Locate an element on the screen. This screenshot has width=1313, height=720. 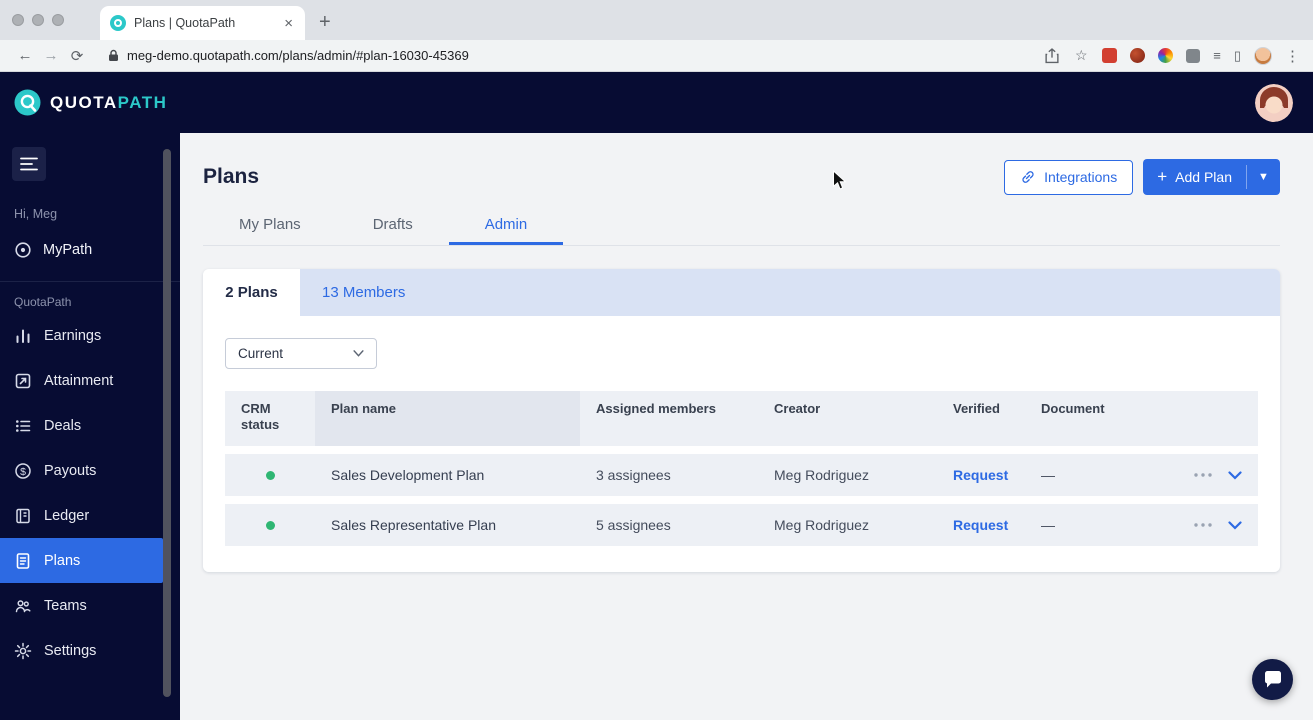
browser-toolbar-right: ☆ ≡ ▯ ⋮ is located at coordinates (1172, 55).